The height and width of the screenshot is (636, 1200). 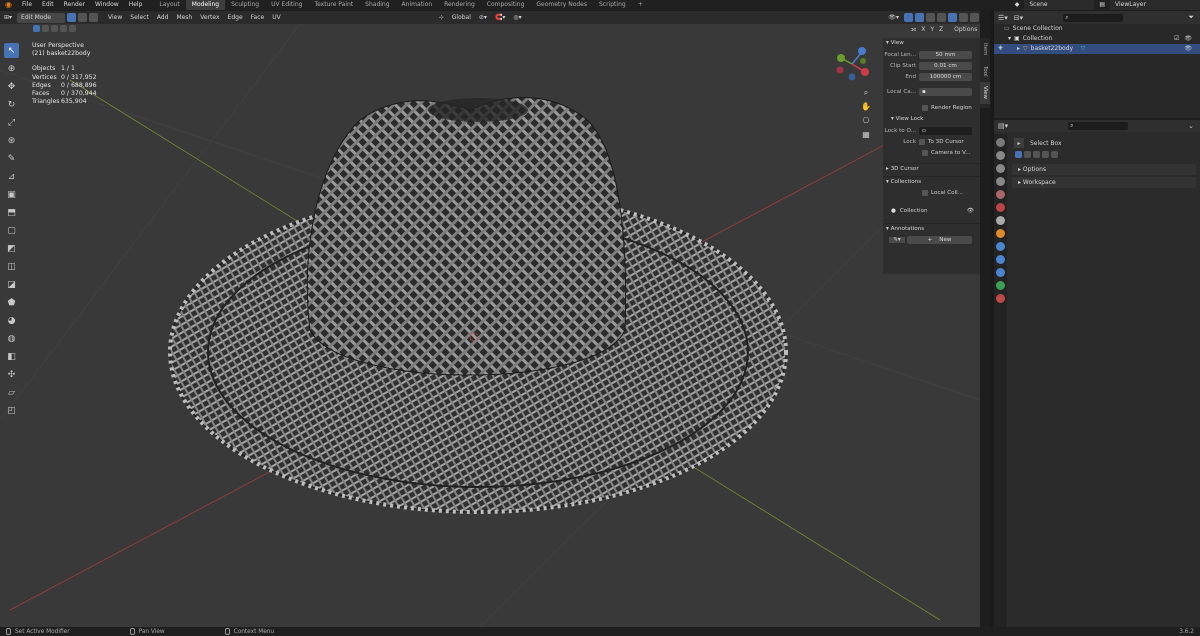 I want to click on menu-face: Face, so click(x=258, y=18).